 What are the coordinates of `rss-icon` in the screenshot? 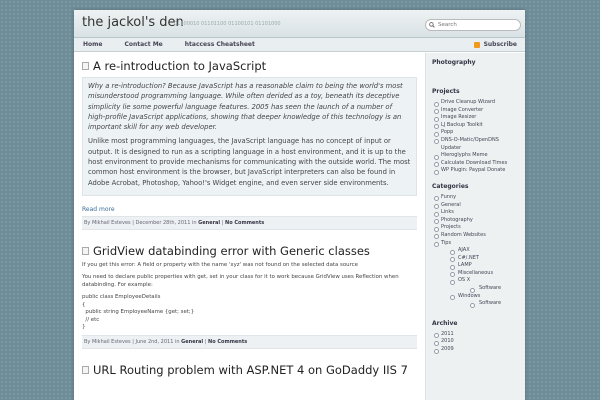 It's located at (476, 44).